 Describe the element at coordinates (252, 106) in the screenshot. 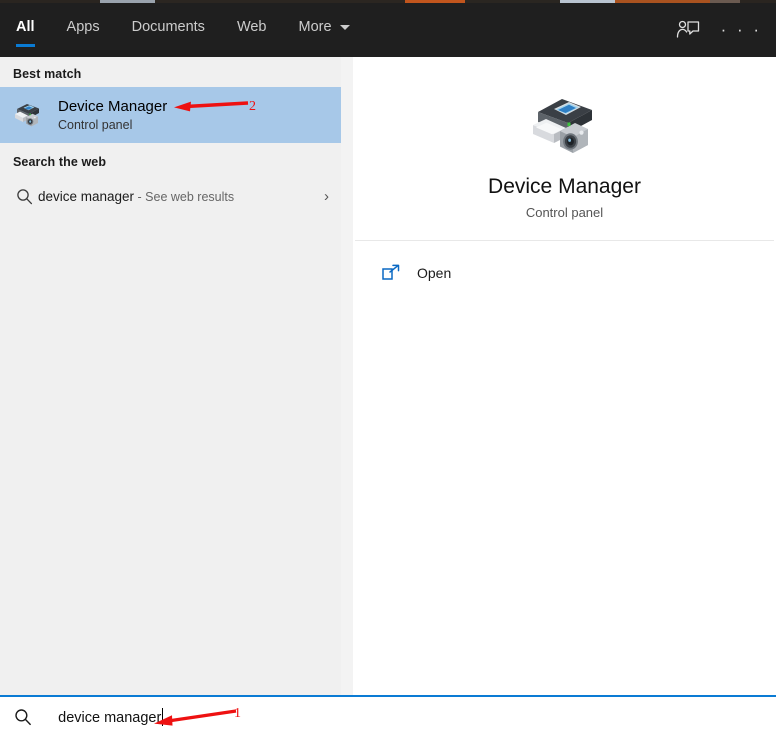

I see `annotation-label-2: 2` at that location.